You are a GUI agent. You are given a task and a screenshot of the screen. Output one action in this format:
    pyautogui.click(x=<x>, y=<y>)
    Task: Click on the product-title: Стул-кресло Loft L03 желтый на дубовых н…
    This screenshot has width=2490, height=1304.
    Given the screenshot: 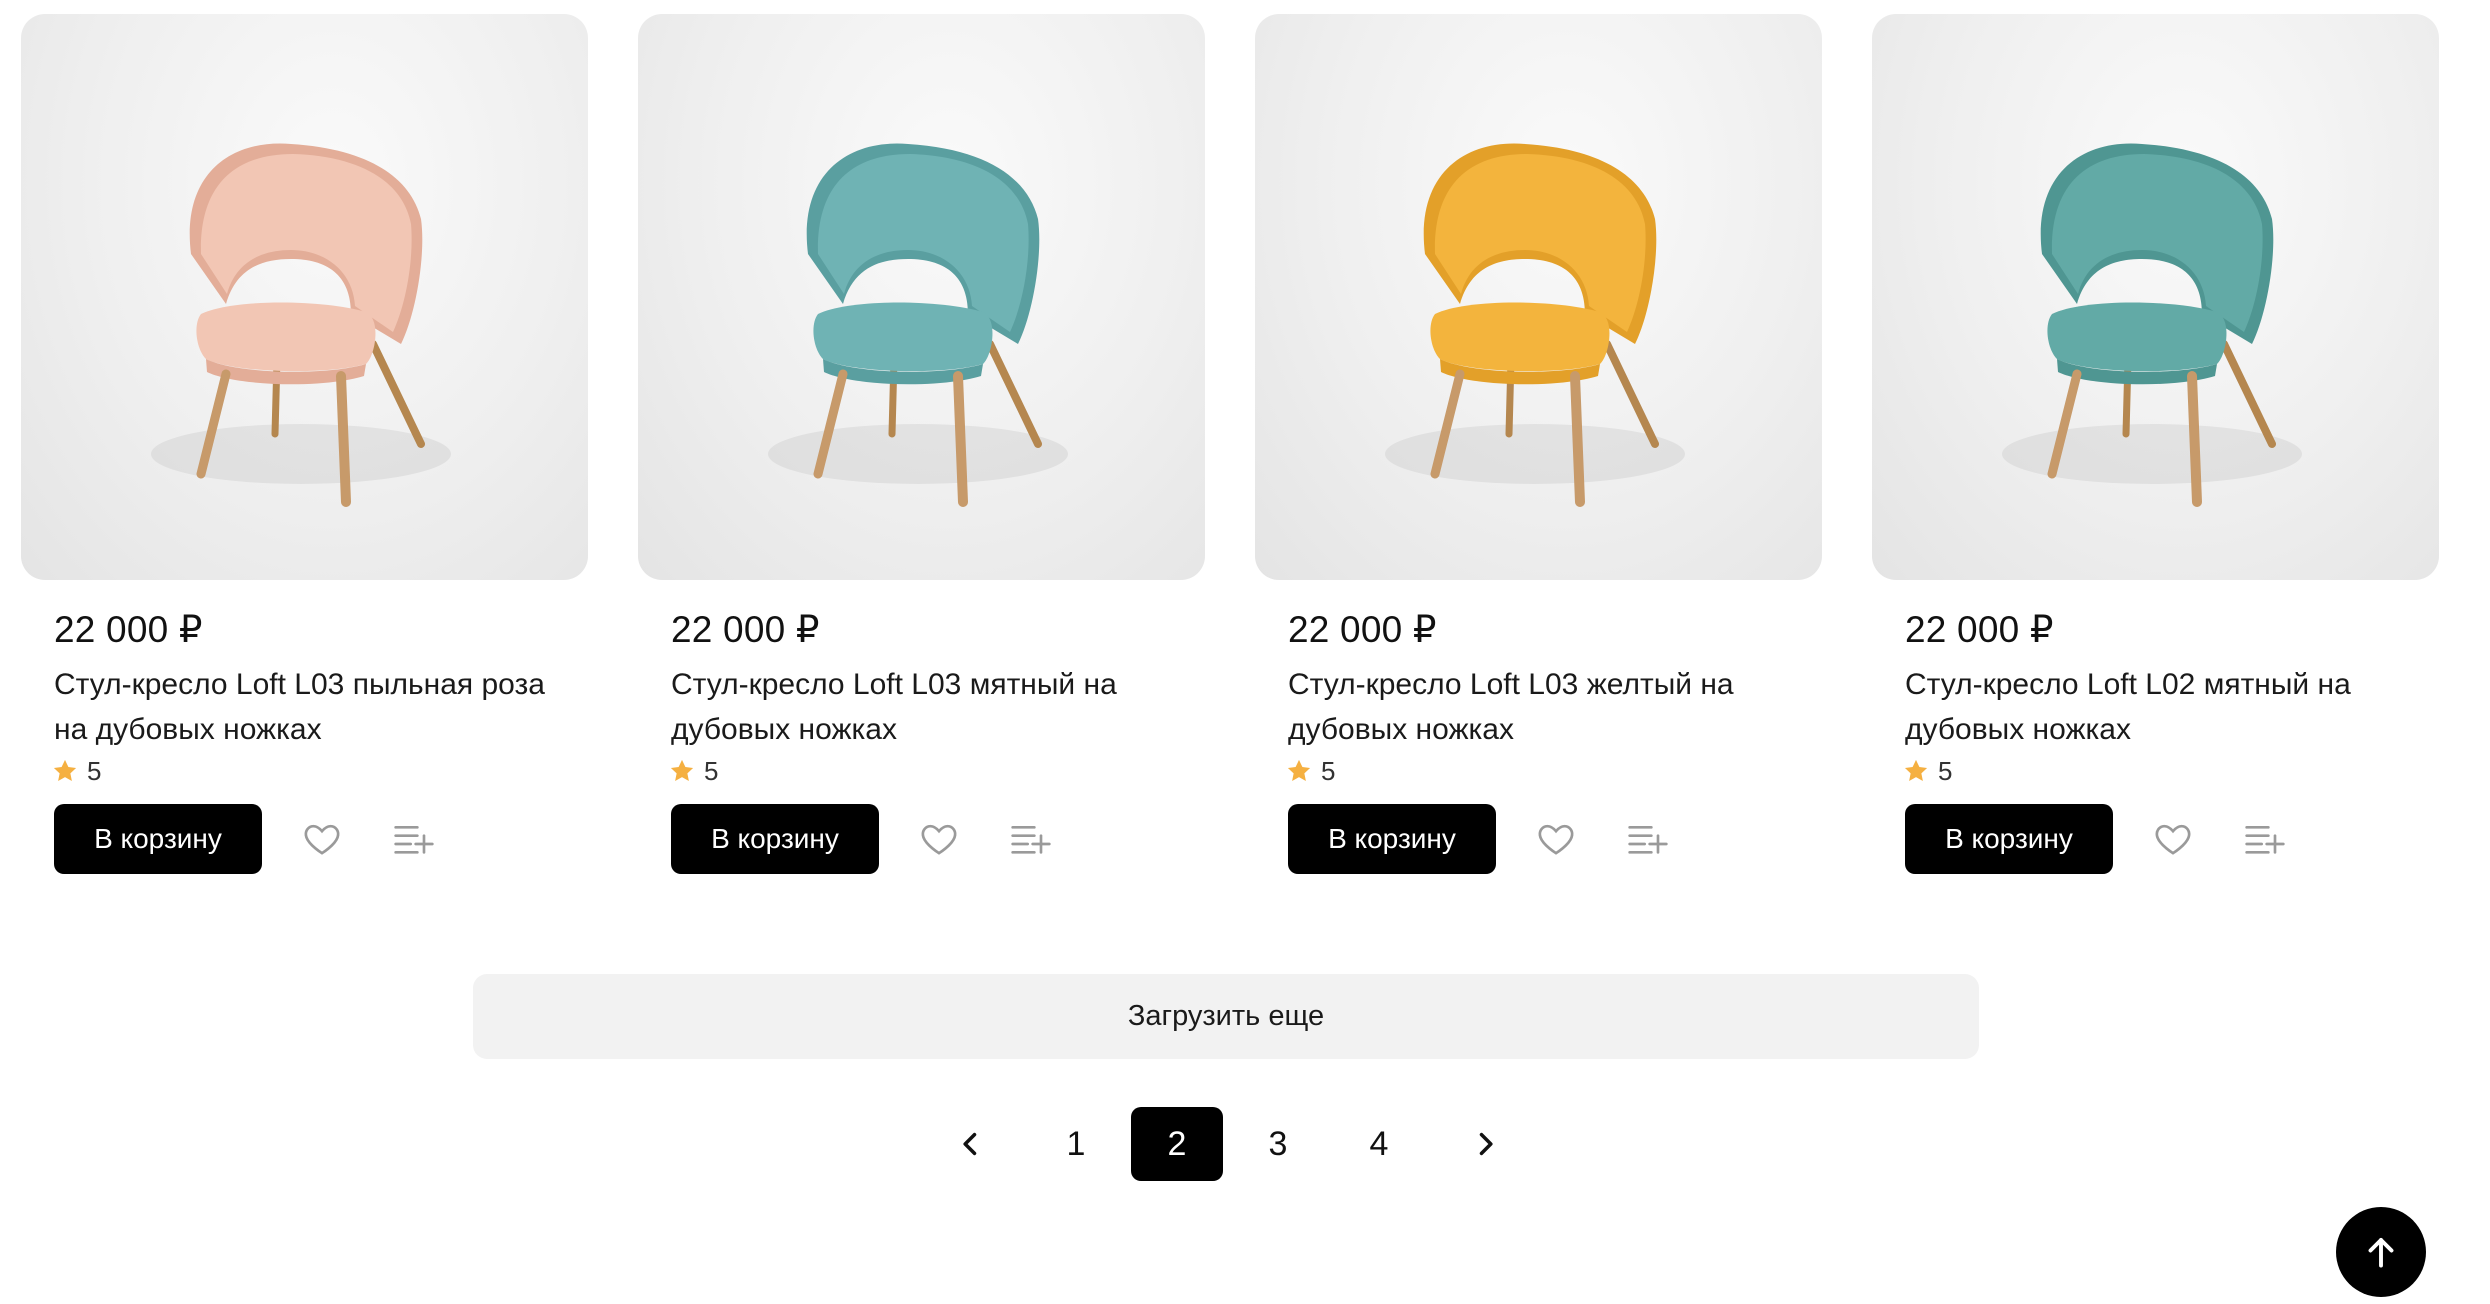 What is the action you would take?
    pyautogui.click(x=1538, y=707)
    